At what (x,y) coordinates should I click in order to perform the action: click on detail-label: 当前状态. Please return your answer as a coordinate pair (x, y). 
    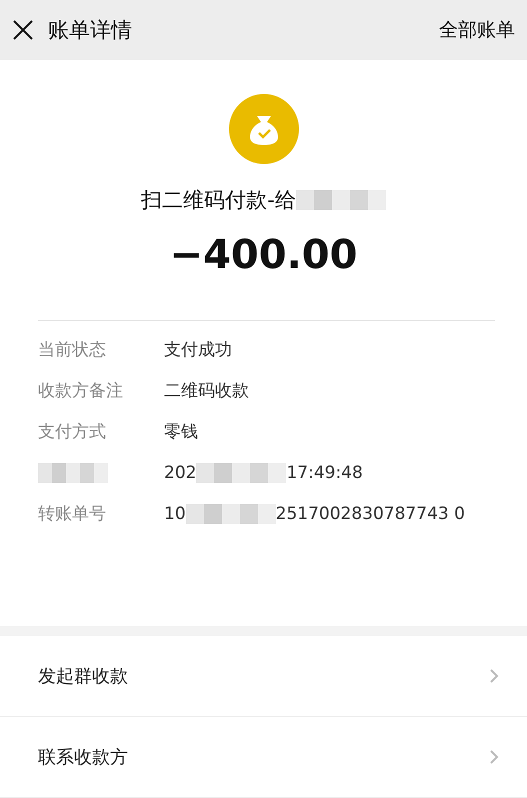
    Looking at the image, I should click on (72, 350).